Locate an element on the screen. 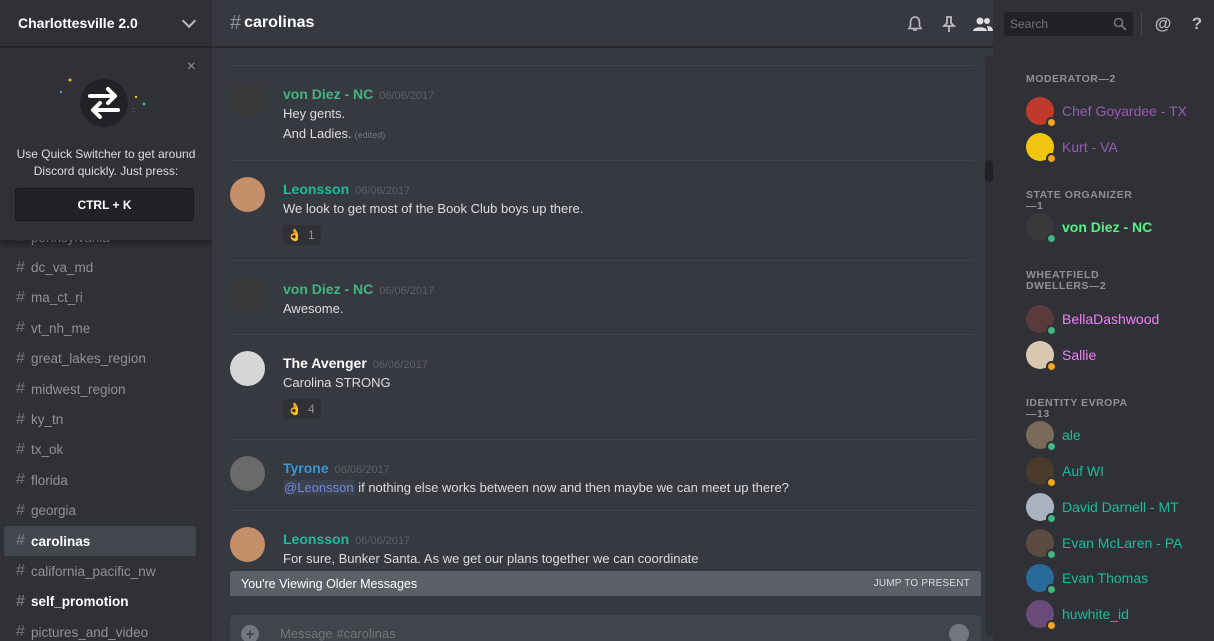 Image resolution: width=1214 pixels, height=641 pixels. channel-item-carolinas: # carolinas is located at coordinates (100, 541).